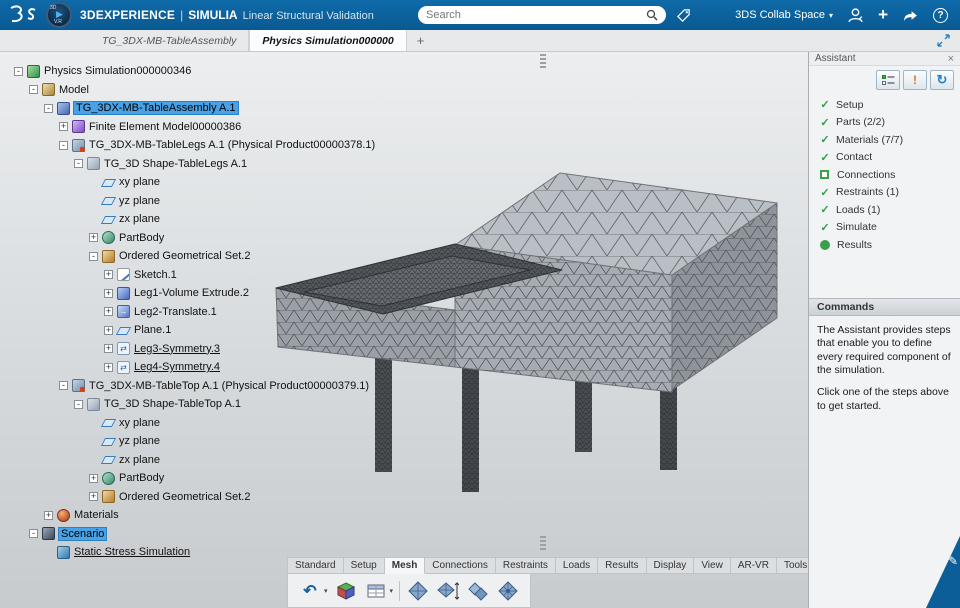 This screenshot has height=608, width=960. What do you see at coordinates (191, 330) in the screenshot?
I see `tree-item-plane-1: + Plane.1` at bounding box center [191, 330].